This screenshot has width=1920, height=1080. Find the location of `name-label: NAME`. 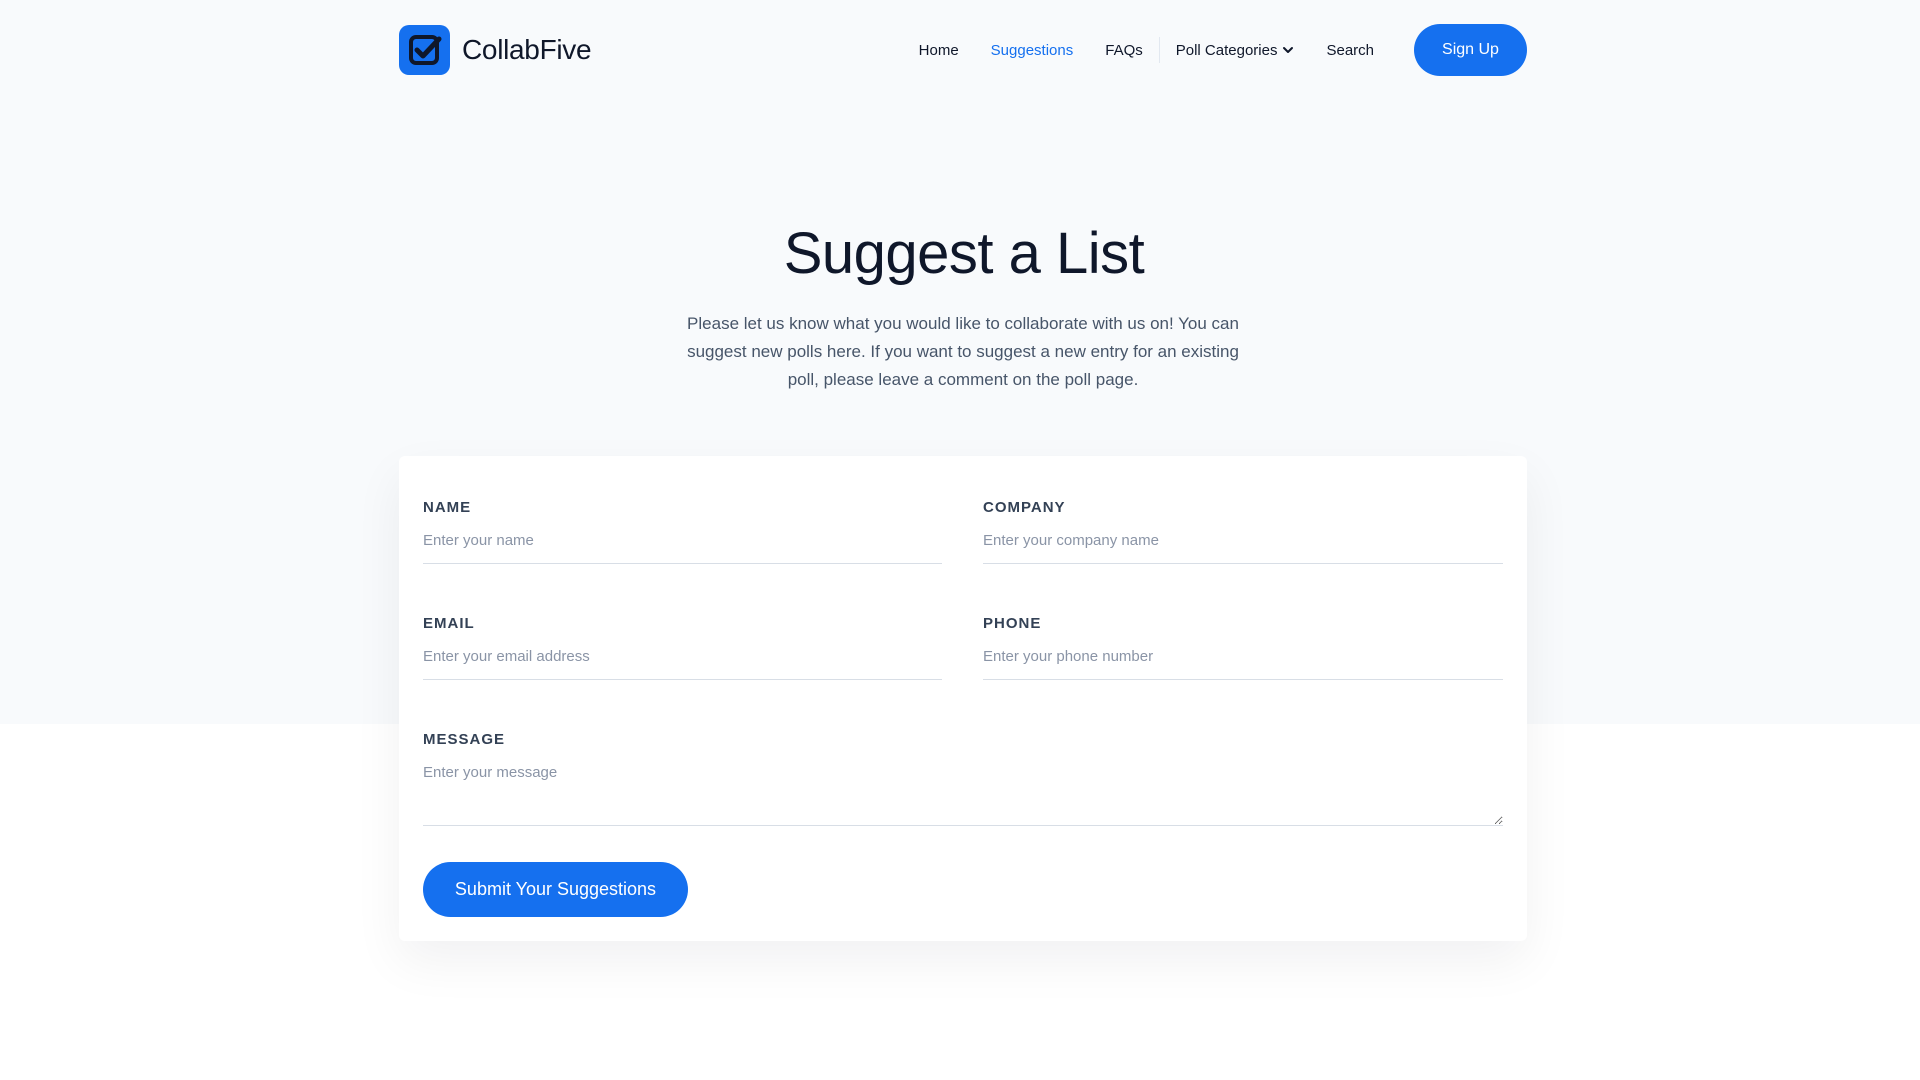

name-label: NAME is located at coordinates (447, 507).